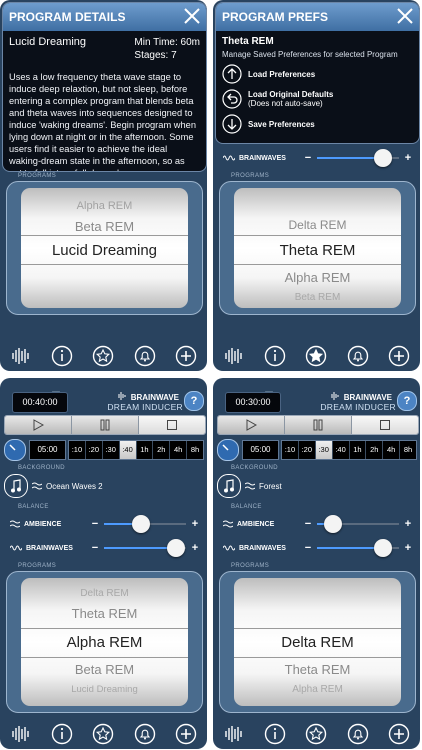  I want to click on background-selector: Forest, so click(317, 486).